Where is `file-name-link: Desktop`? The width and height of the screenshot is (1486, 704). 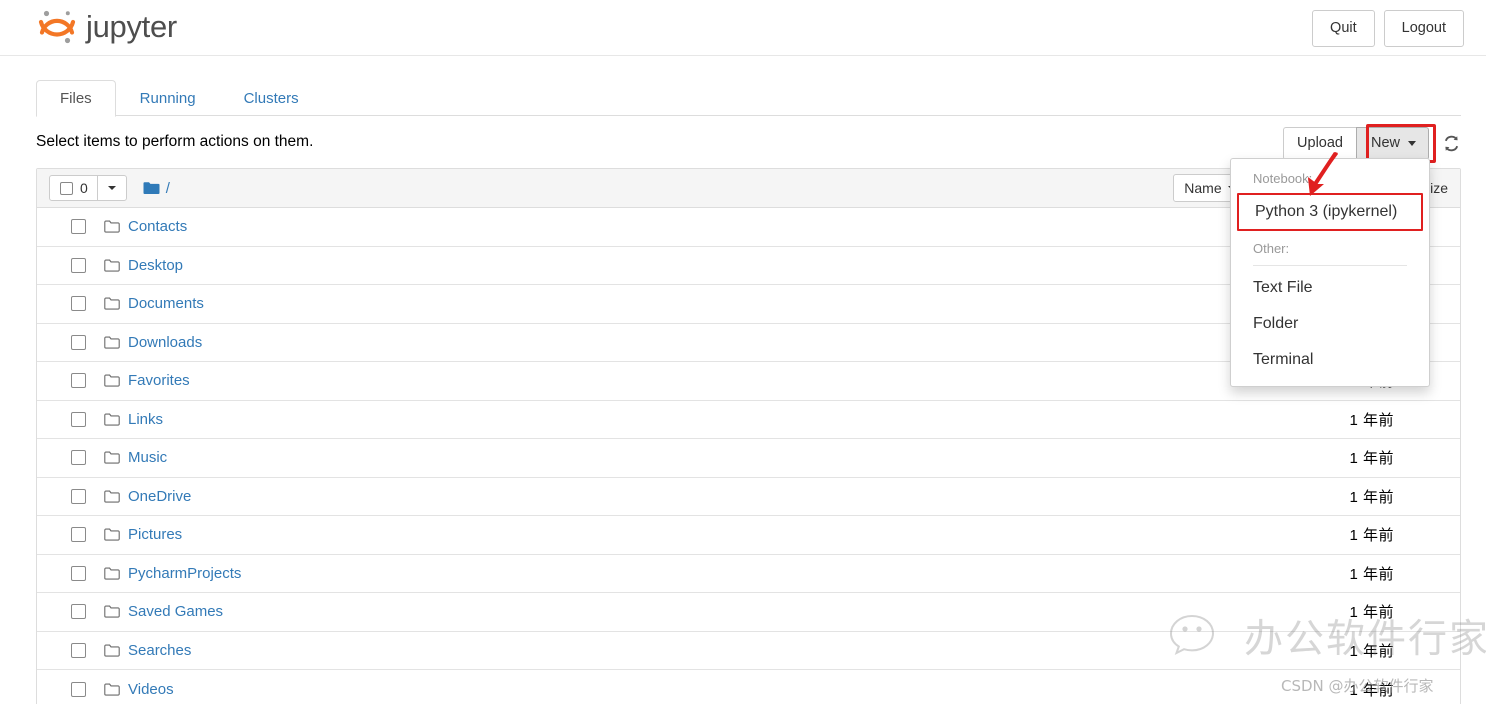 file-name-link: Desktop is located at coordinates (155, 265).